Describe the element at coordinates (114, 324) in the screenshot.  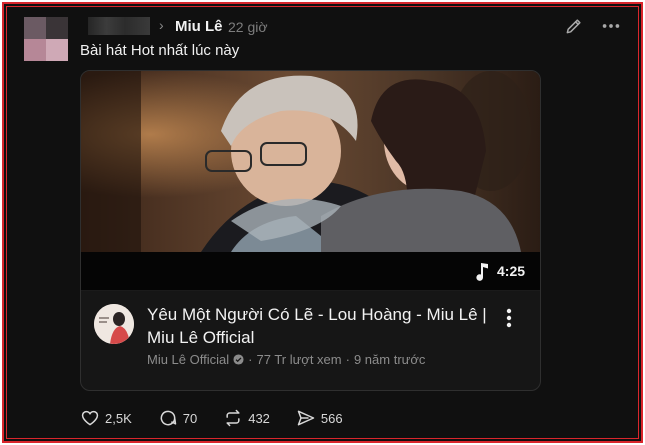
I see `channel-avatar` at that location.